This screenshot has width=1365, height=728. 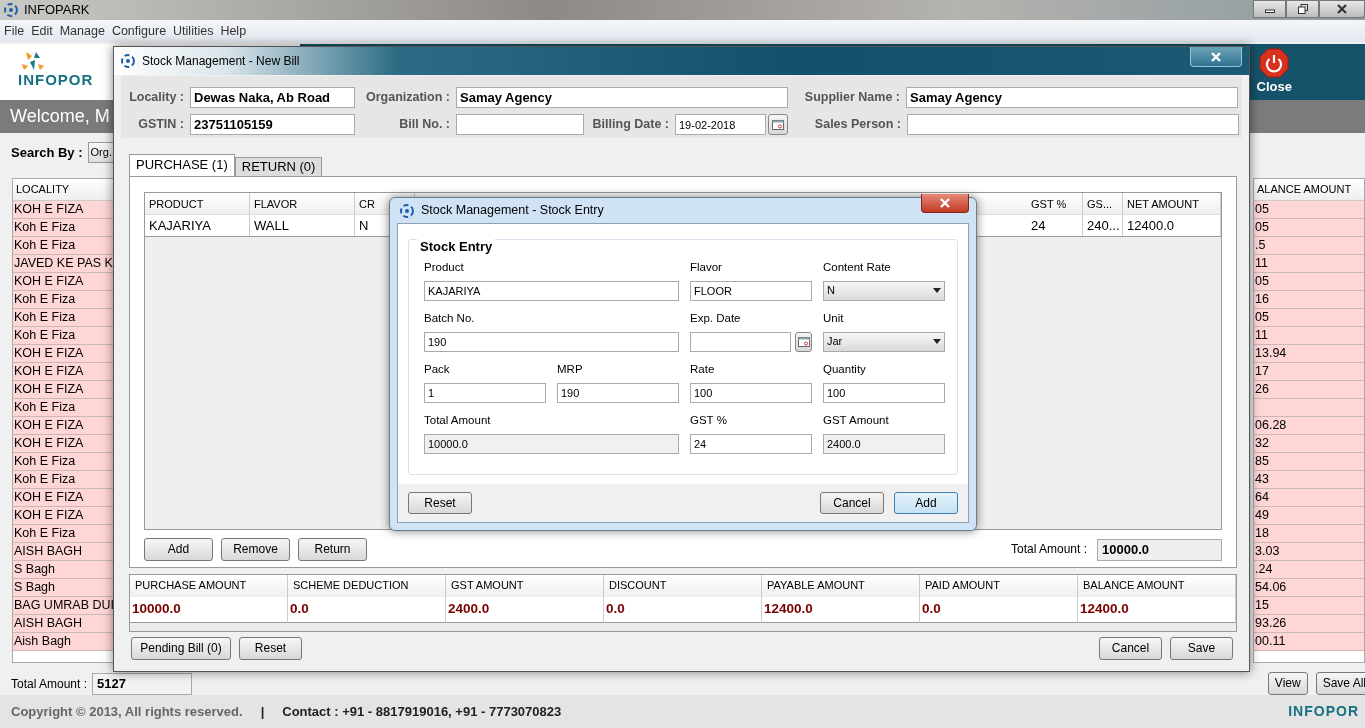 I want to click on field-label: MRP, so click(x=570, y=369).